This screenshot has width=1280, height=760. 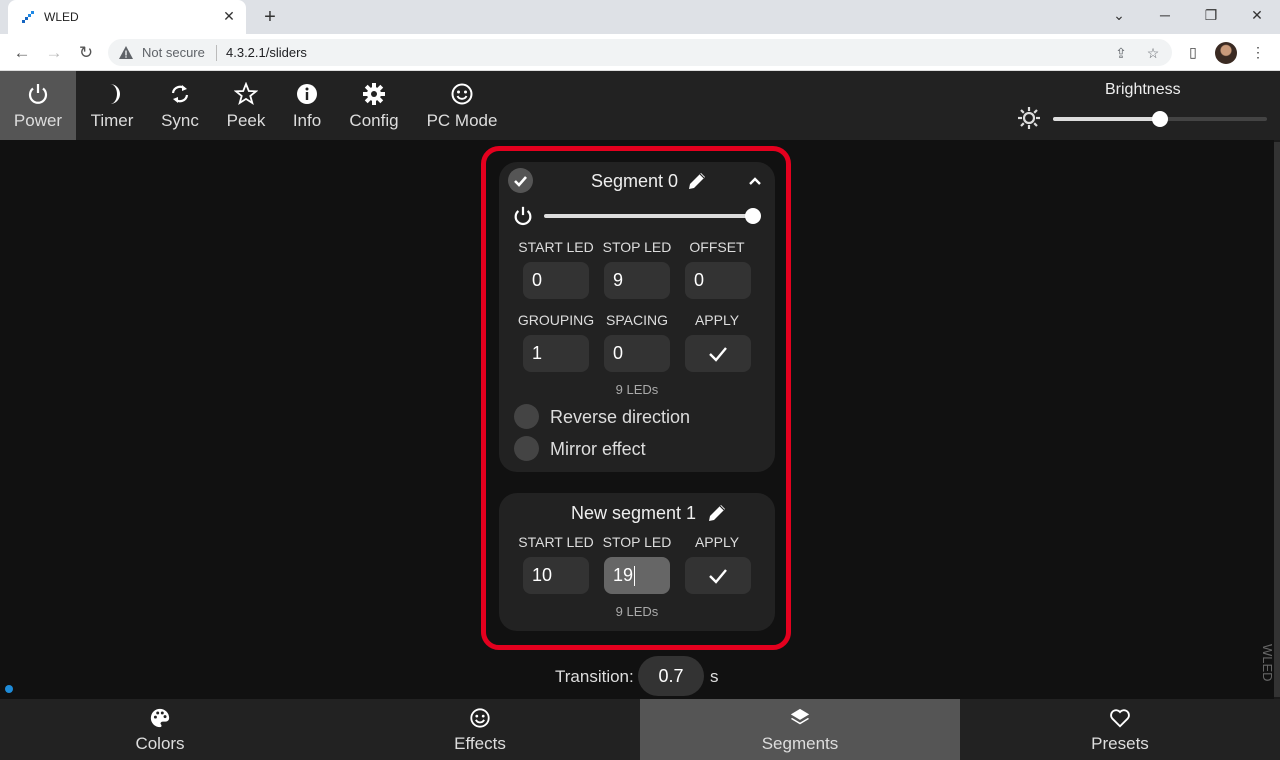 I want to click on profile-avatar, so click(x=1226, y=53).